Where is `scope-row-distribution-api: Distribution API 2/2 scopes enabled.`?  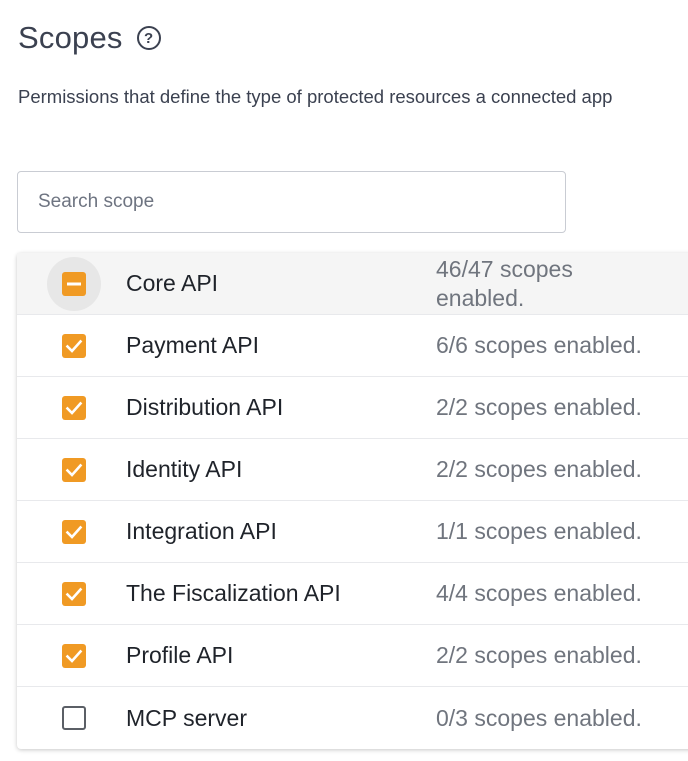
scope-row-distribution-api: Distribution API 2/2 scopes enabled. is located at coordinates (352, 408).